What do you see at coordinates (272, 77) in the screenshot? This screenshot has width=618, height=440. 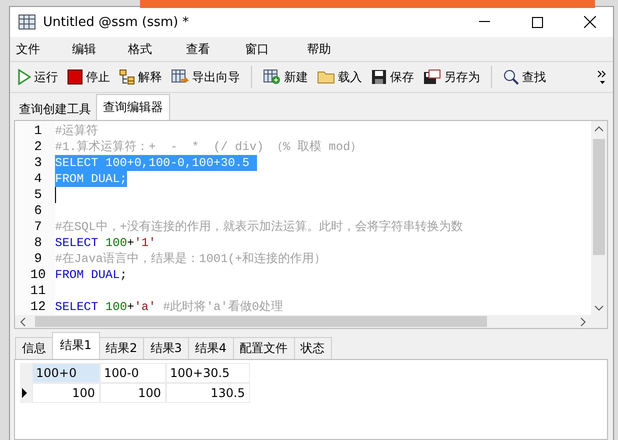 I see `table-add-icon` at bounding box center [272, 77].